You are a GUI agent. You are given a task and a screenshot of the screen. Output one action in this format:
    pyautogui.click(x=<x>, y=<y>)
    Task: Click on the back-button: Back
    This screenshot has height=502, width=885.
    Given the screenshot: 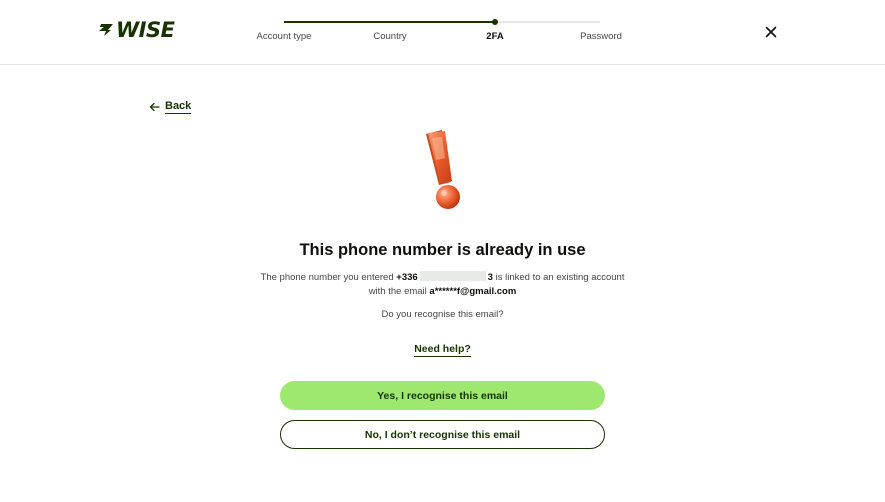 What is the action you would take?
    pyautogui.click(x=170, y=107)
    